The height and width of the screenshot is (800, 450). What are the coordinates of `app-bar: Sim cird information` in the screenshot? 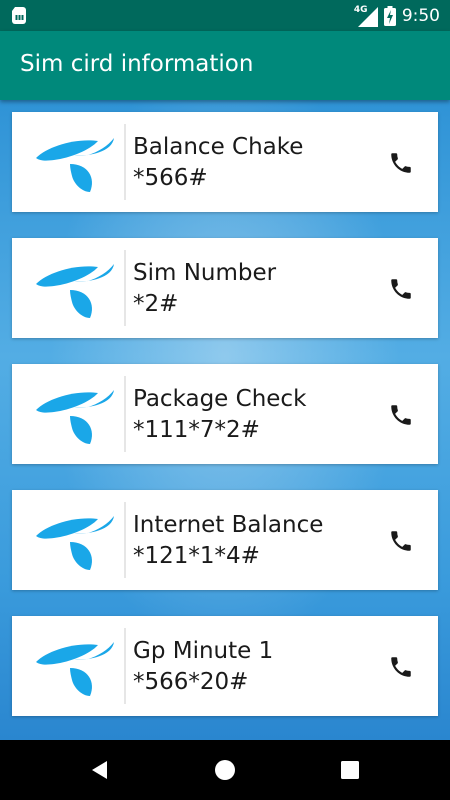 It's located at (225, 65).